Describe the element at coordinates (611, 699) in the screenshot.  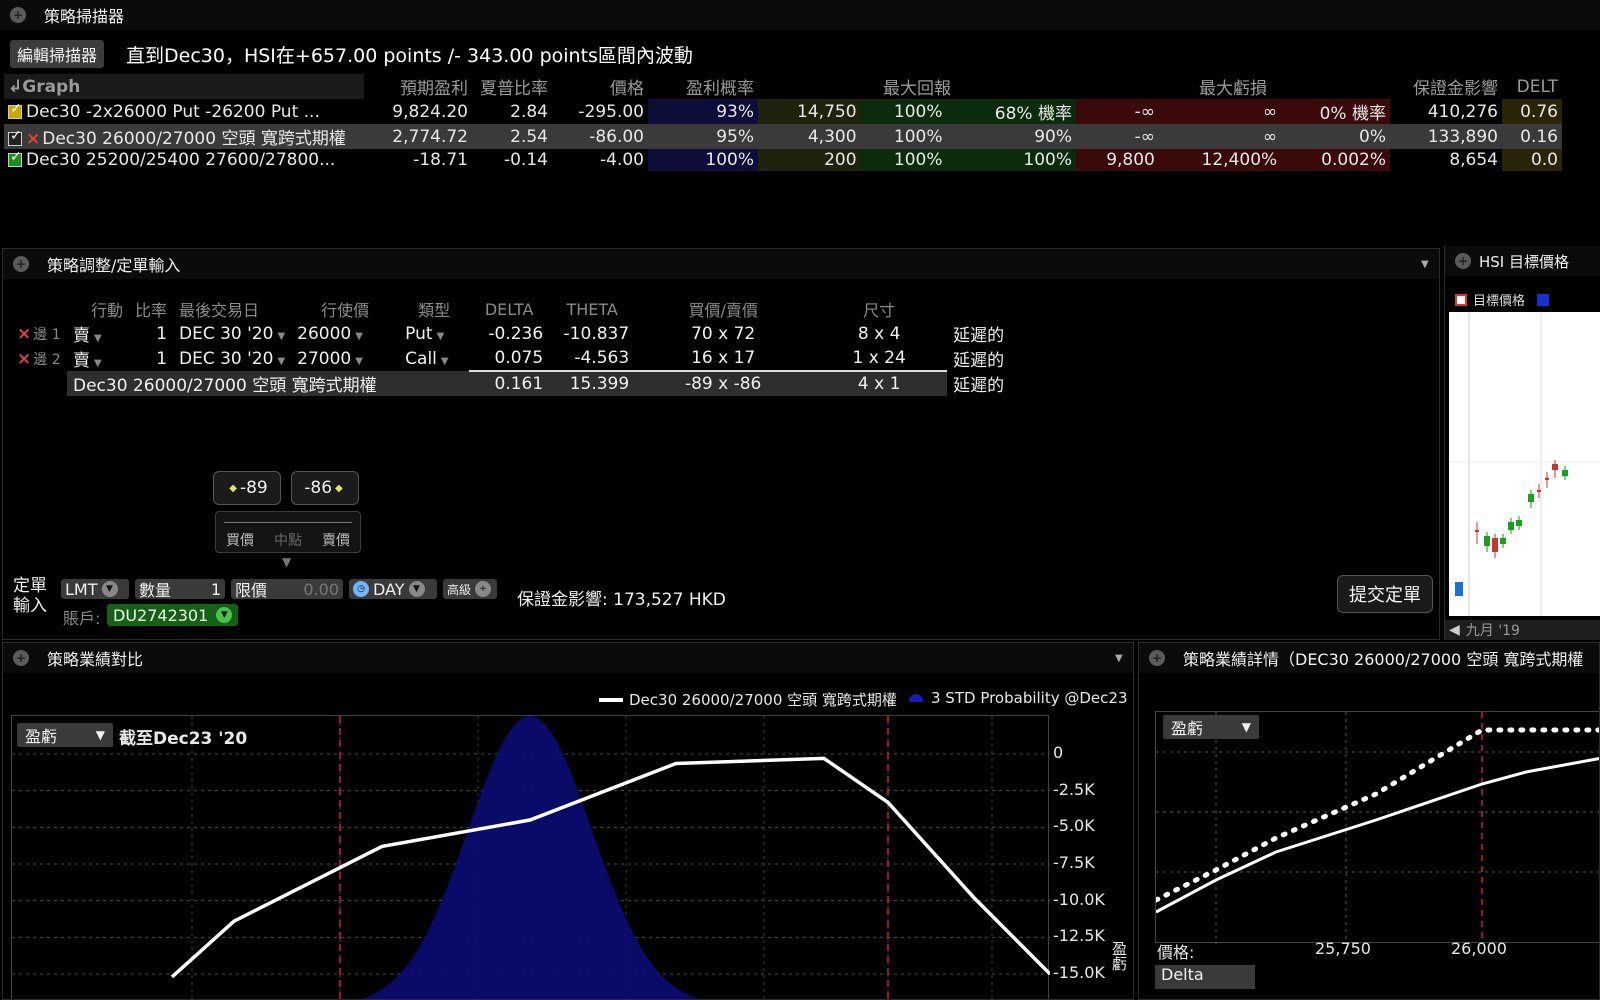
I see `legend-line-icon` at that location.